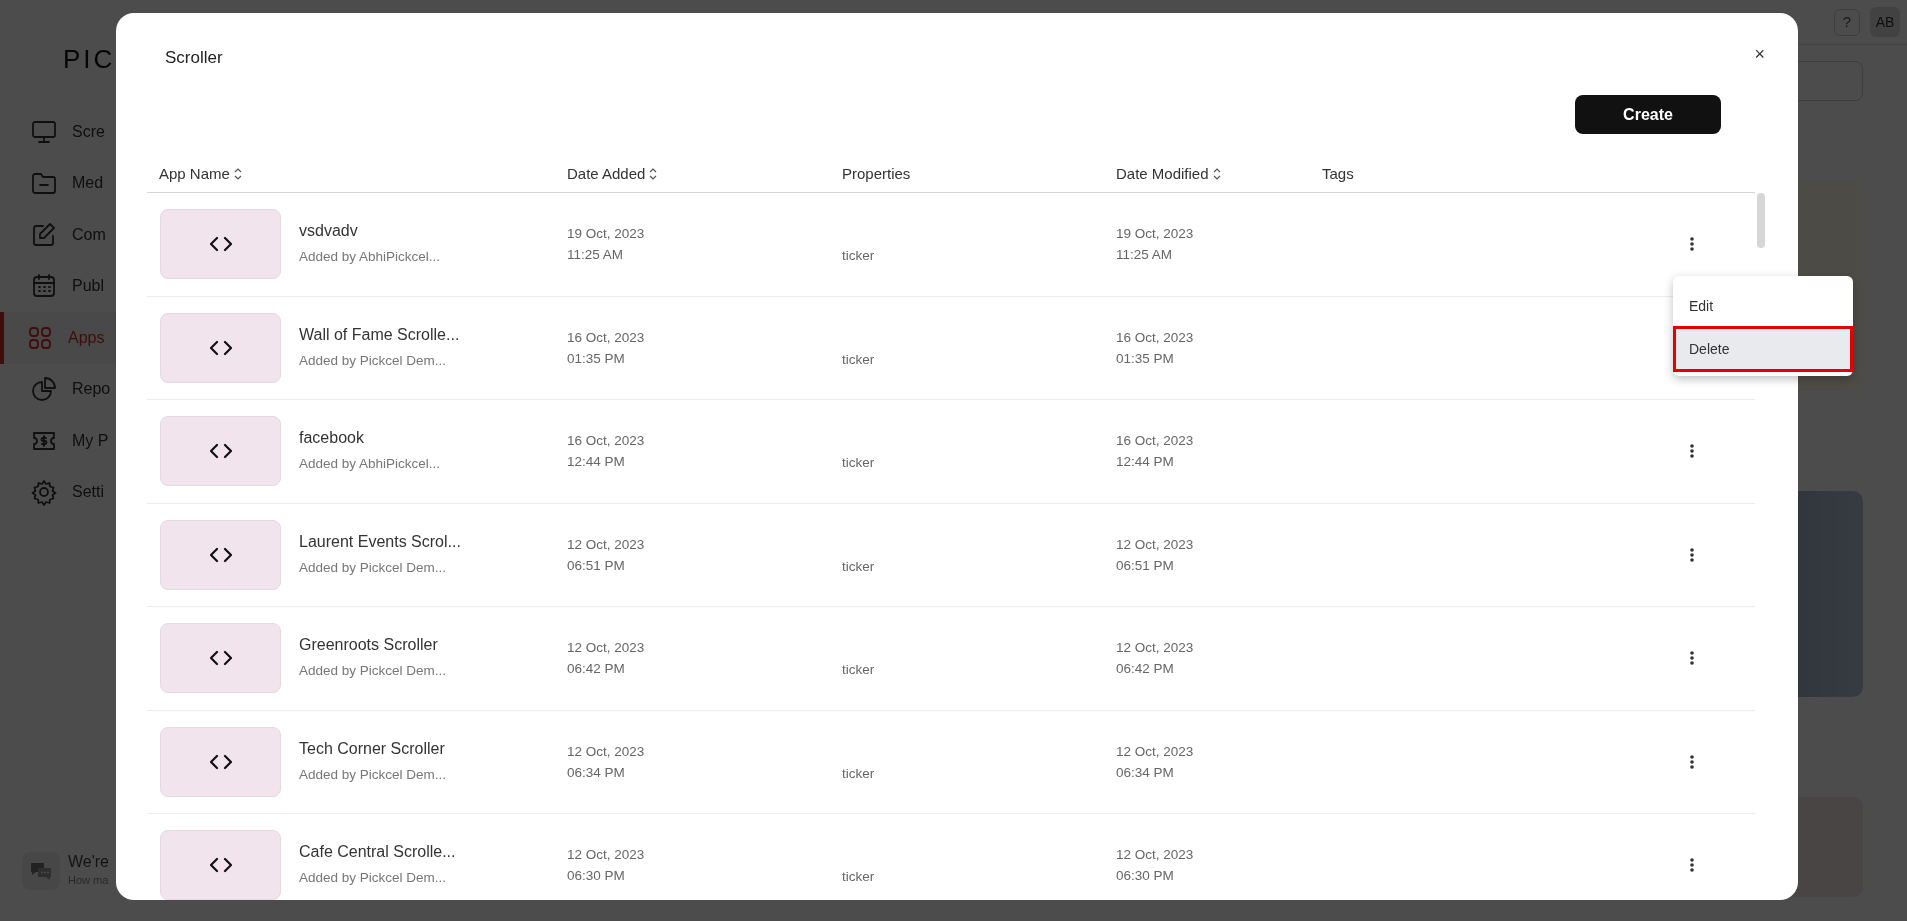 The height and width of the screenshot is (921, 1907). What do you see at coordinates (1338, 173) in the screenshot?
I see `column-header: Tags` at bounding box center [1338, 173].